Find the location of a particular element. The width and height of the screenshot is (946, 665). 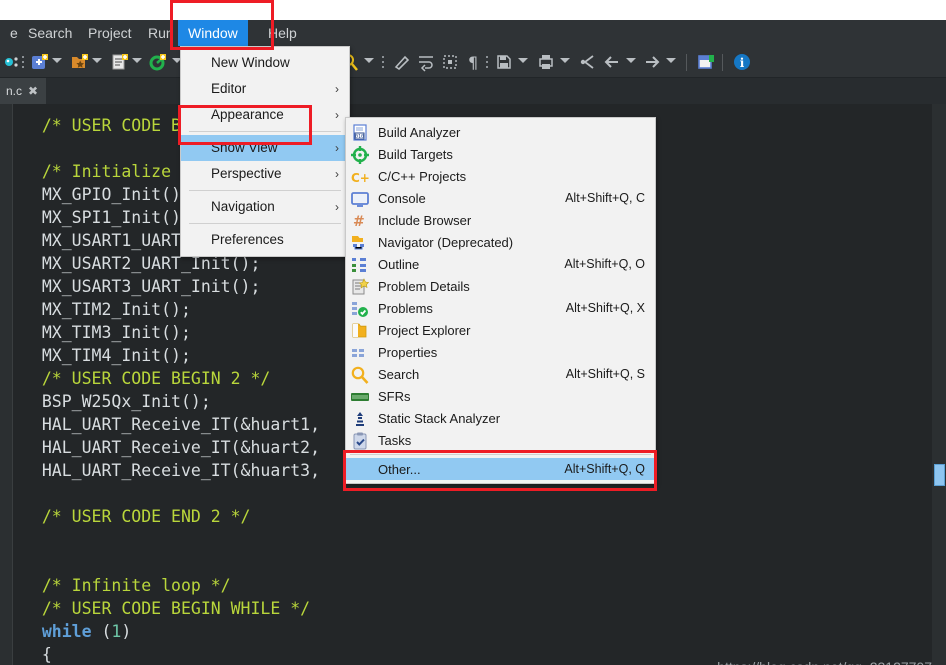

code-line: MX_TIM4_Init(); is located at coordinates (186, 355).